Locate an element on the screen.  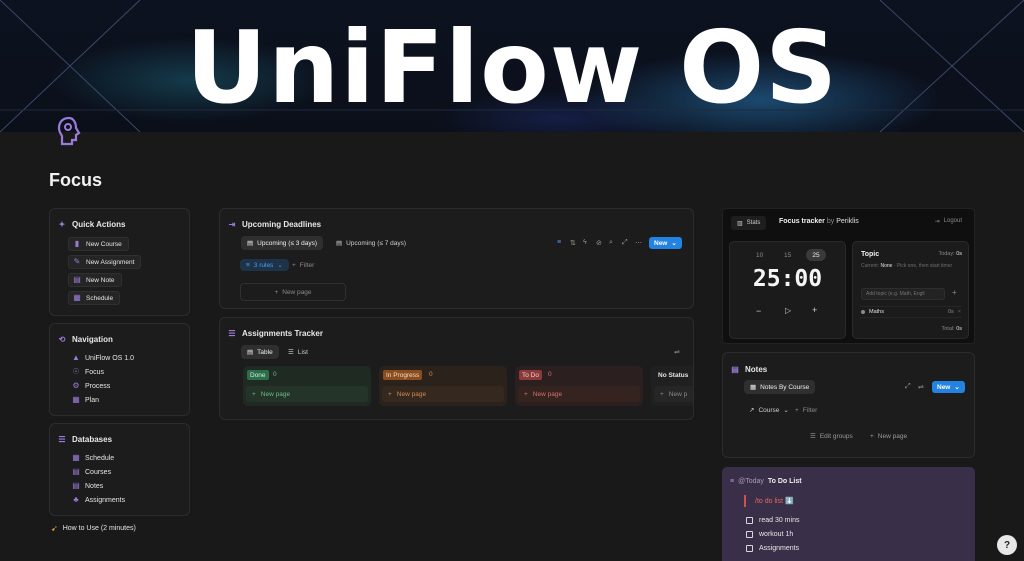
todo-item: Assignments is located at coordinates (772, 548).